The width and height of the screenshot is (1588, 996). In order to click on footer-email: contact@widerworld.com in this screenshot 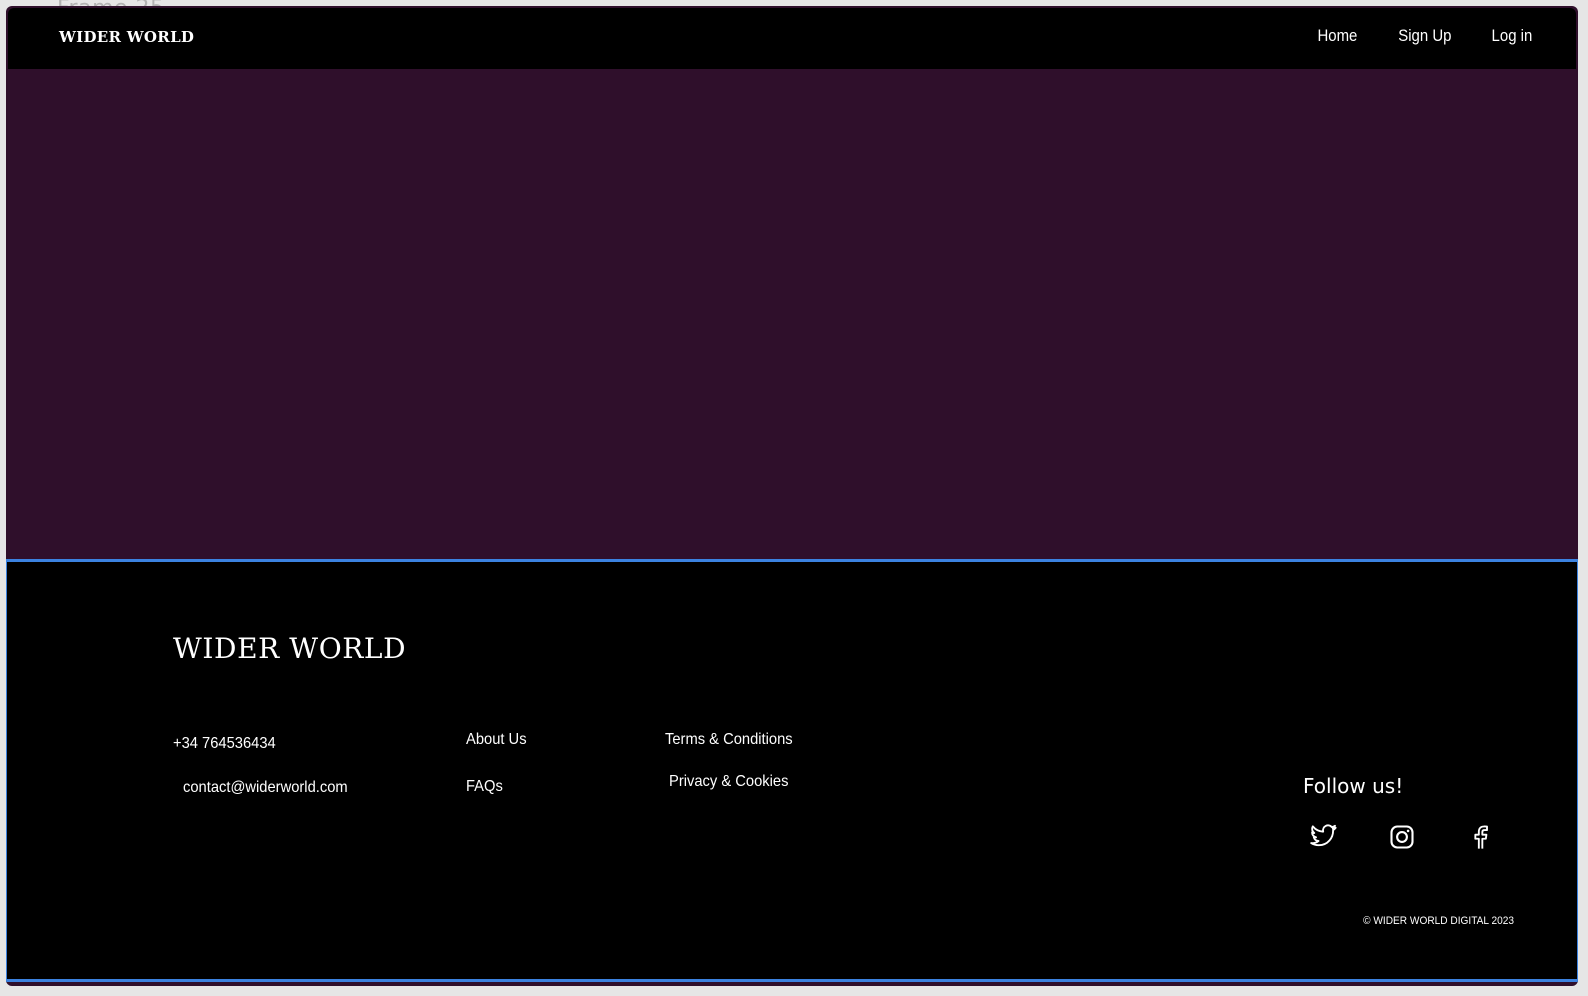, I will do `click(265, 788)`.